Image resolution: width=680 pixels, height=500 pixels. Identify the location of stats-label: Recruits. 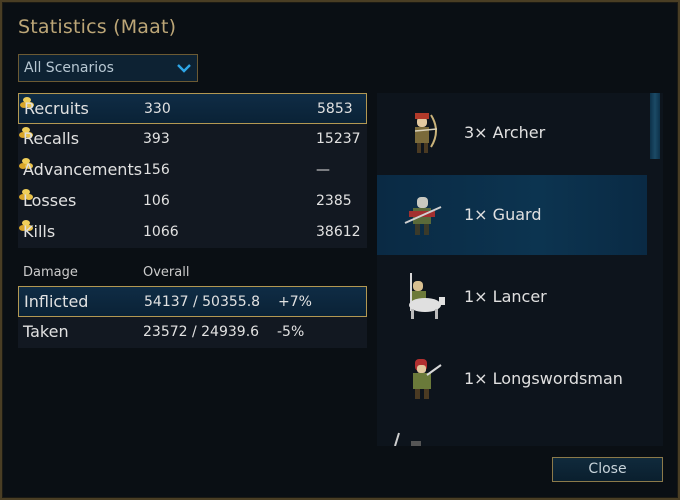
(56, 108).